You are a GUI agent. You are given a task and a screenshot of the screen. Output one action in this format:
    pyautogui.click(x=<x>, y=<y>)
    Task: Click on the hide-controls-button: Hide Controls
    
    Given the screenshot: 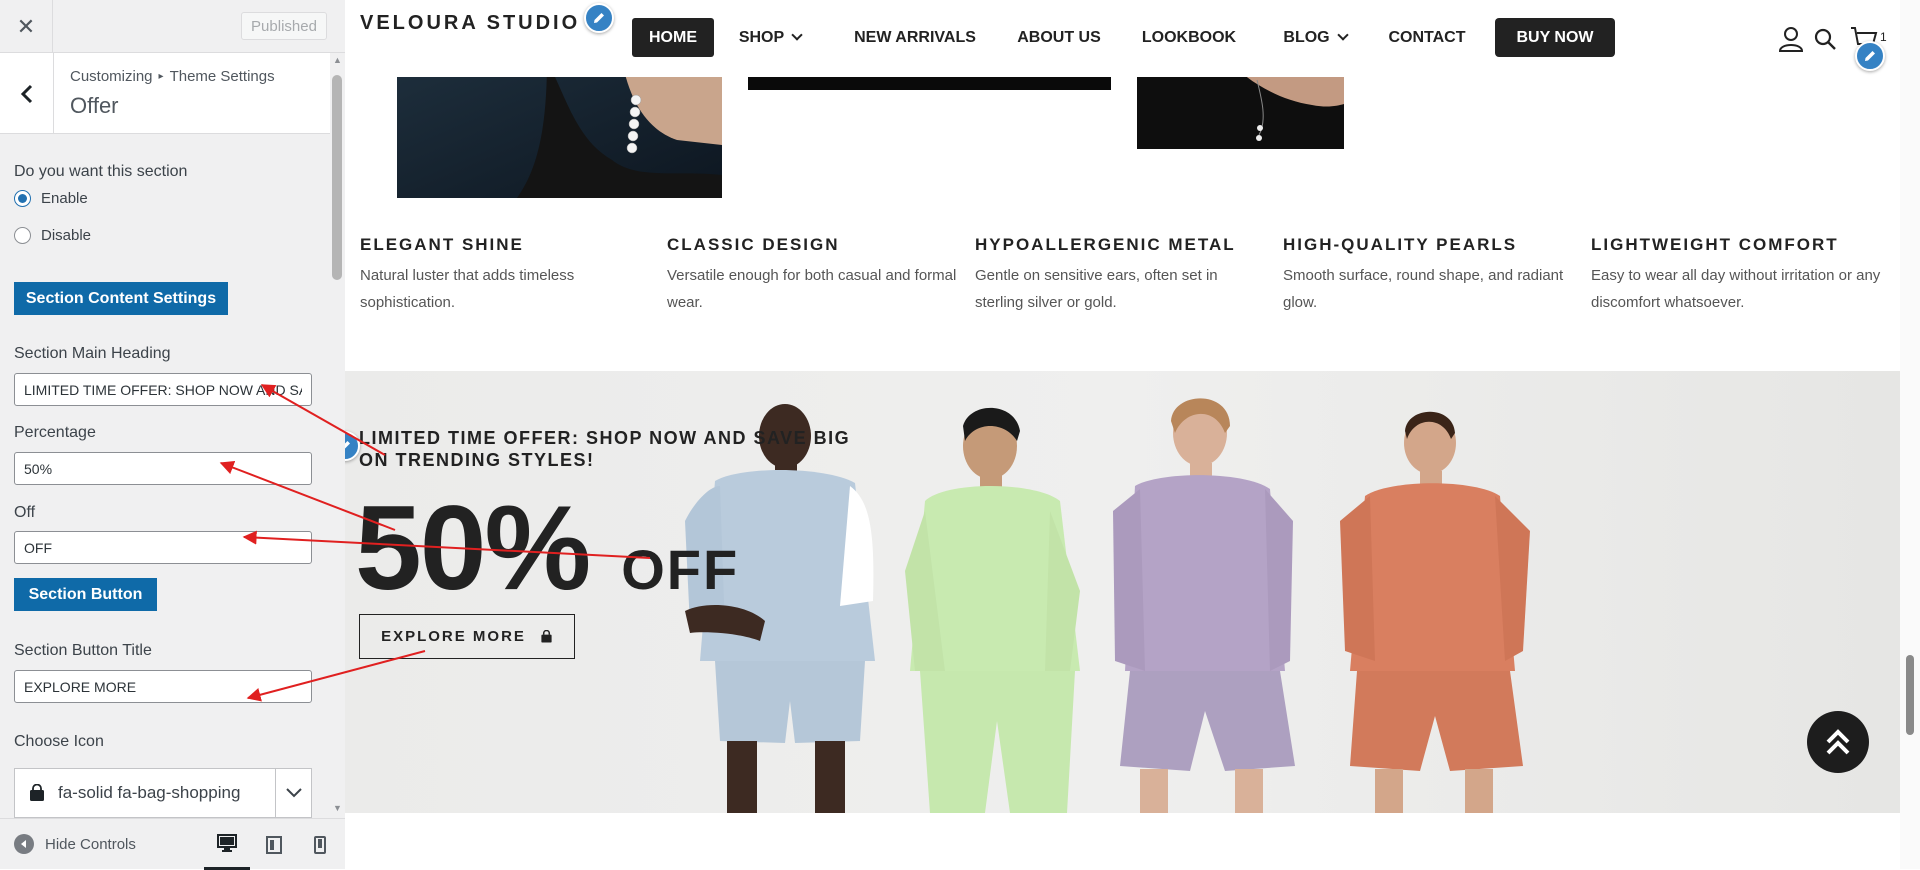 What is the action you would take?
    pyautogui.click(x=75, y=844)
    